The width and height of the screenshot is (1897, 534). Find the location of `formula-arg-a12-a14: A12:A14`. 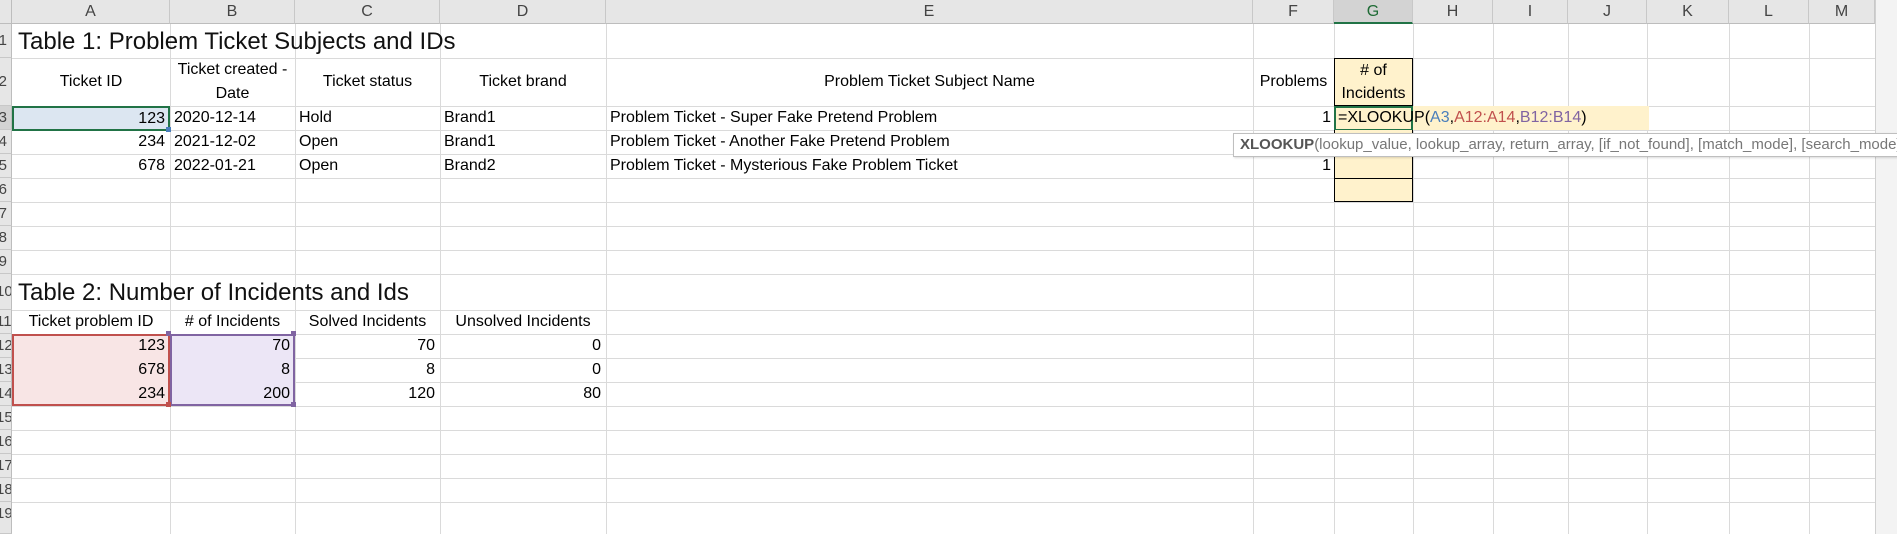

formula-arg-a12-a14: A12:A14 is located at coordinates (1485, 117).